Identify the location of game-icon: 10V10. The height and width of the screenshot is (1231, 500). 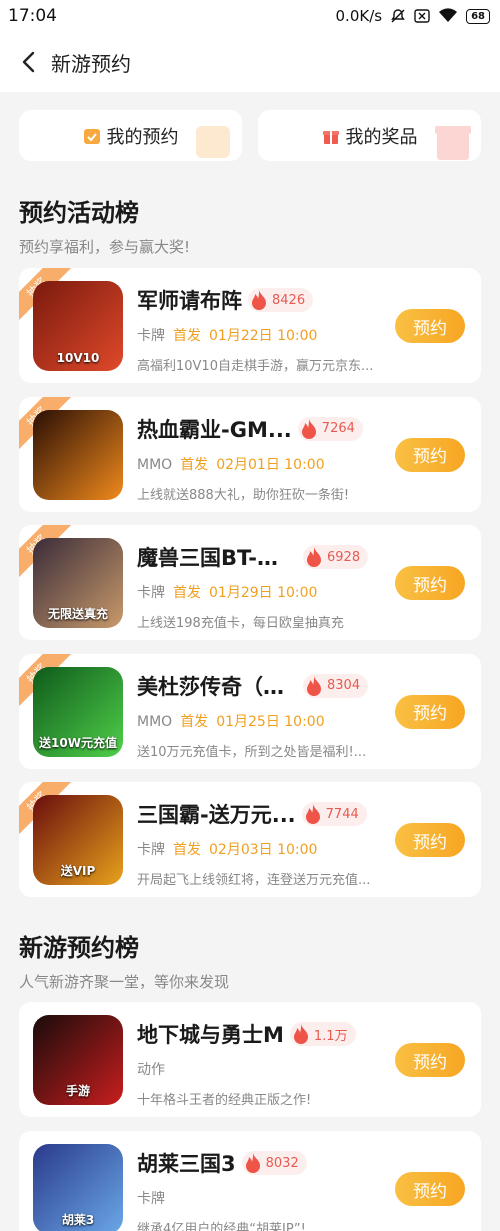
(78, 326).